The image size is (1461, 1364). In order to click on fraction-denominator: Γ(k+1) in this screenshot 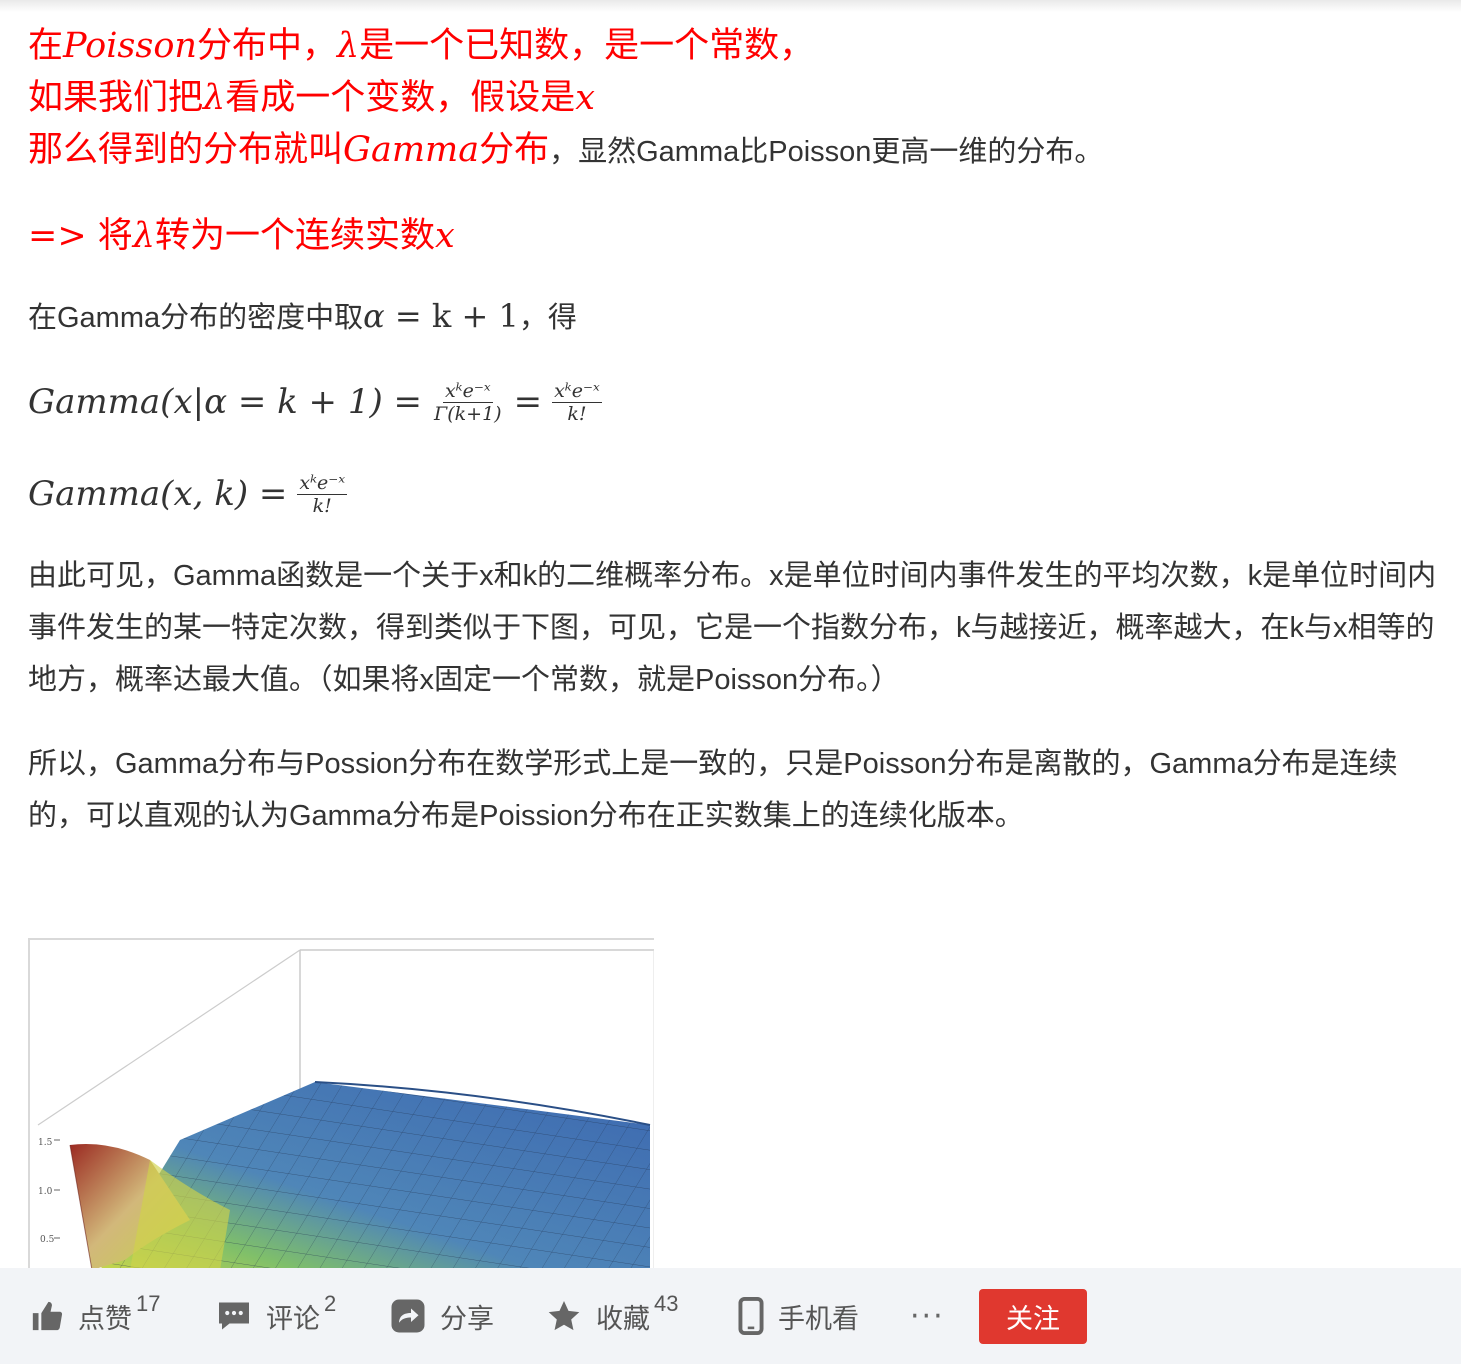, I will do `click(468, 413)`.